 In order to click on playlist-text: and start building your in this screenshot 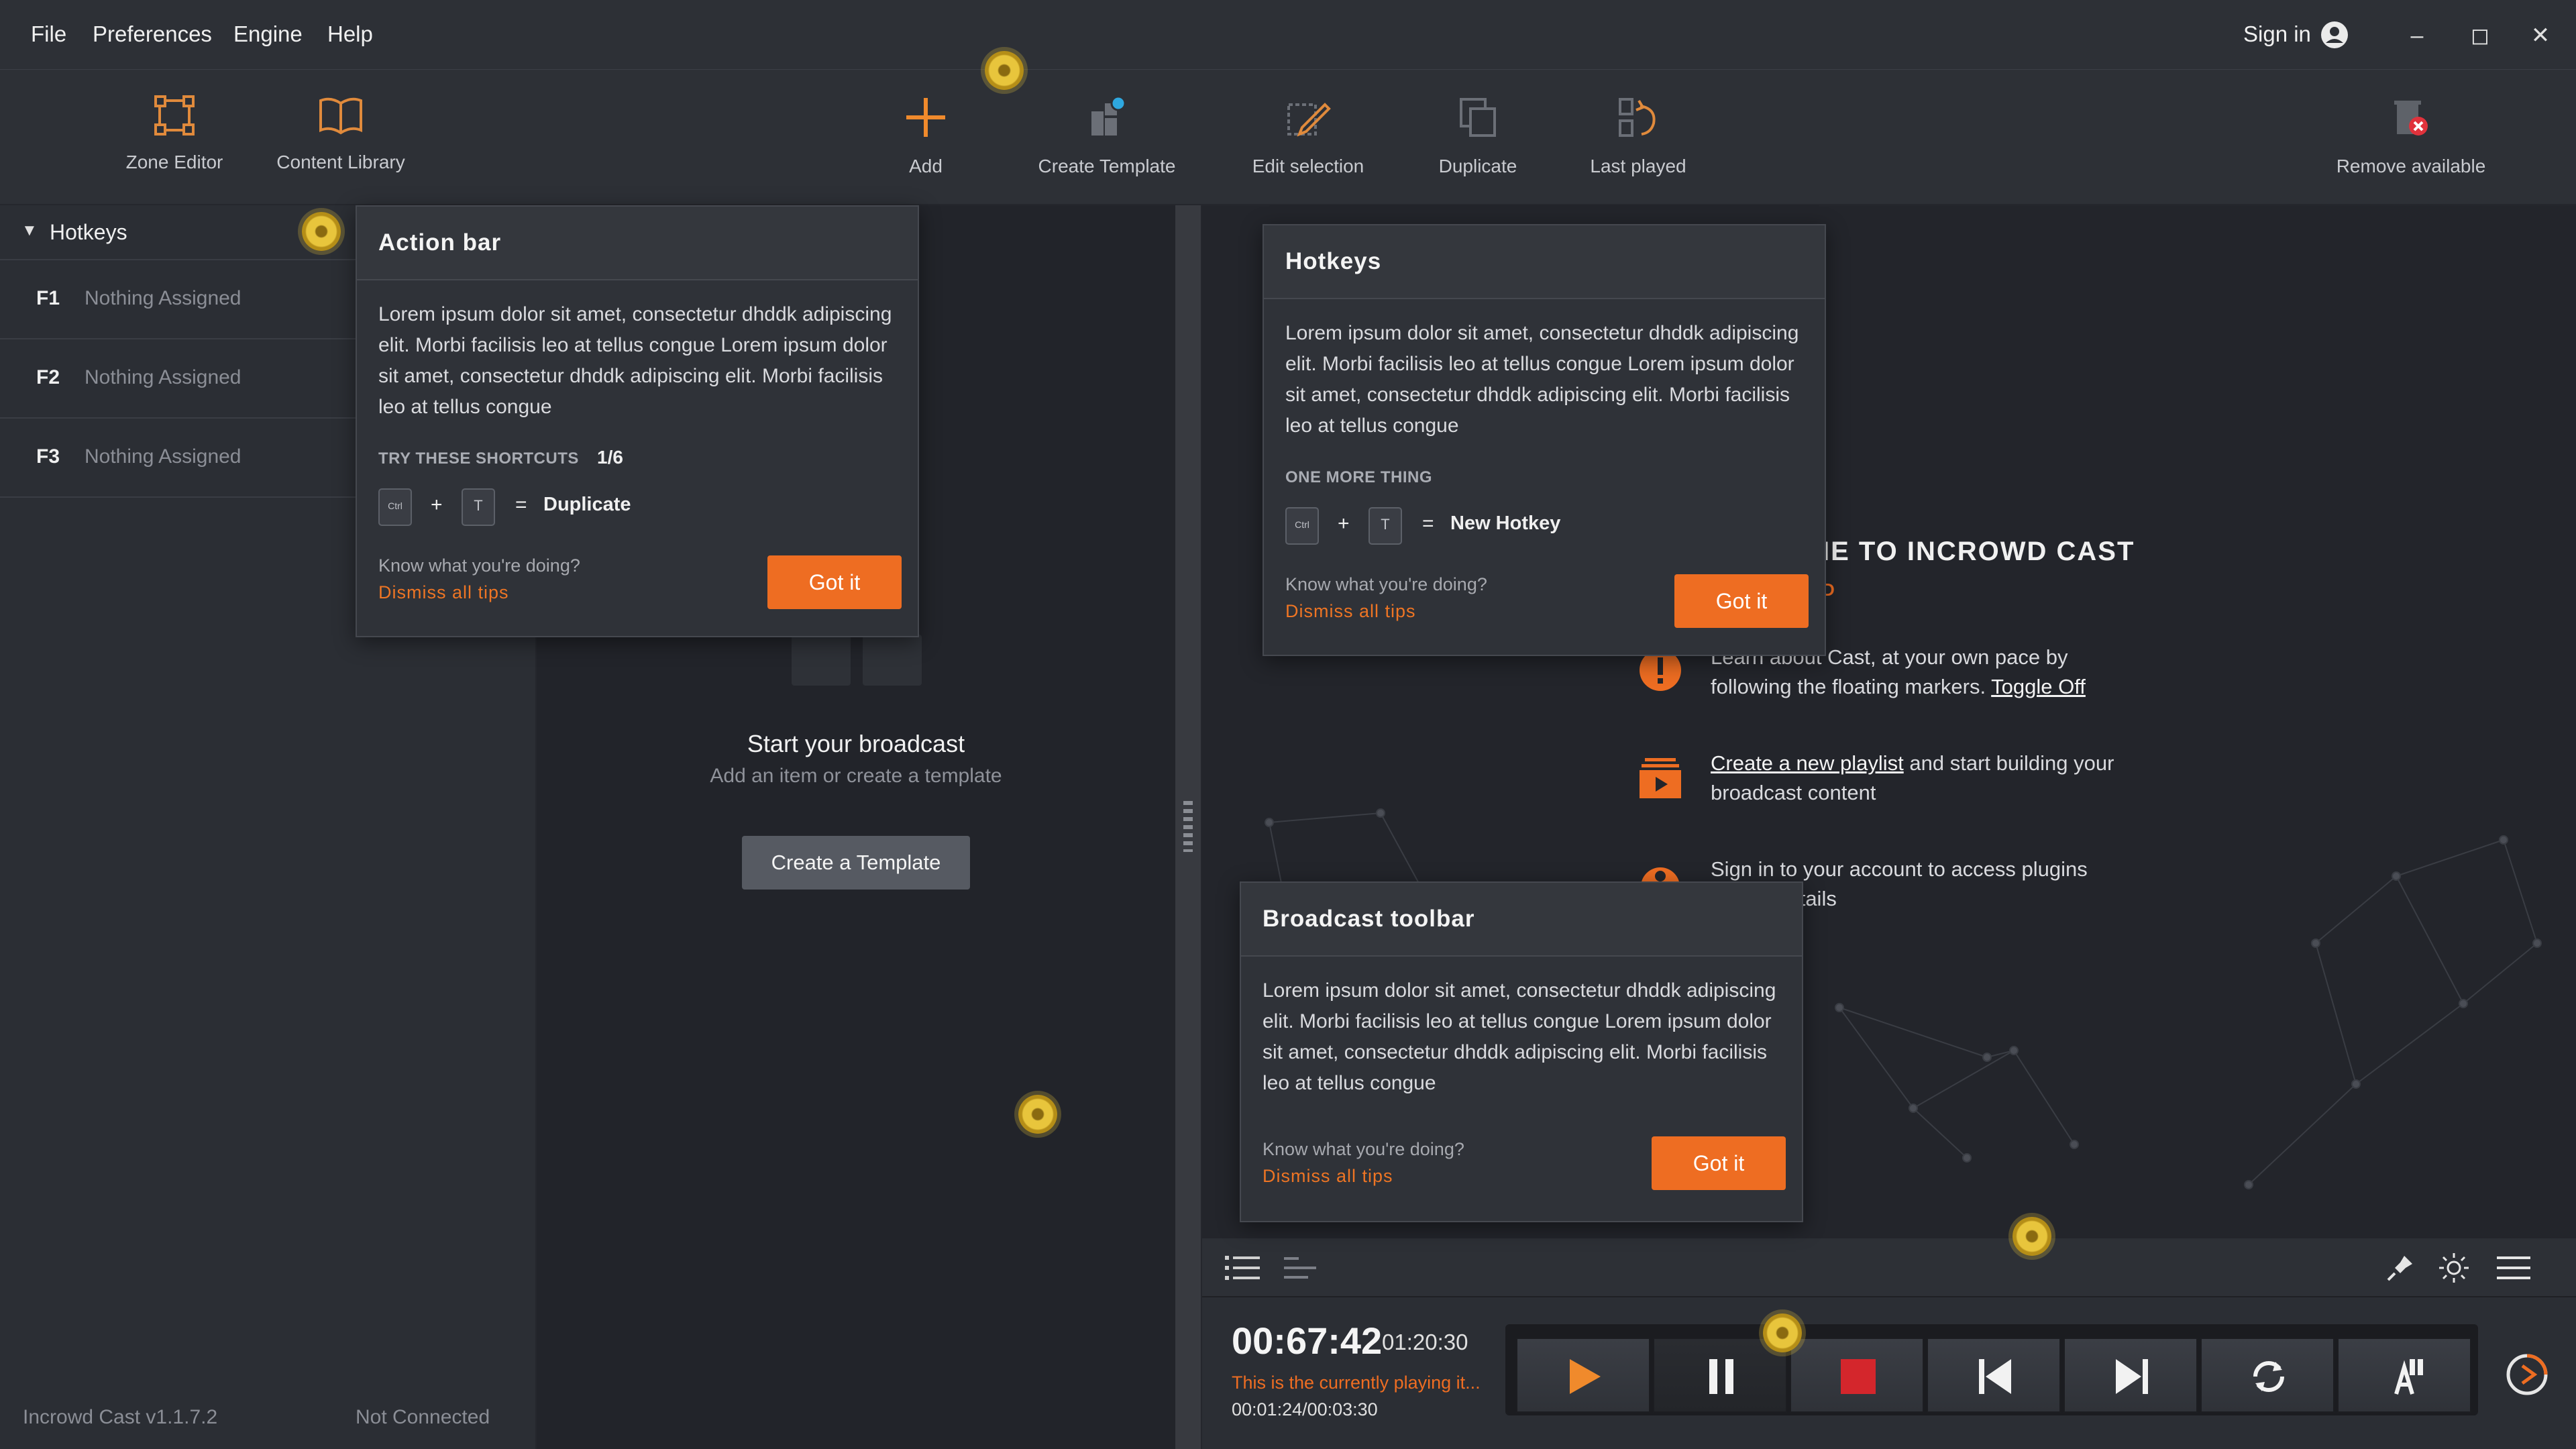, I will do `click(2011, 763)`.